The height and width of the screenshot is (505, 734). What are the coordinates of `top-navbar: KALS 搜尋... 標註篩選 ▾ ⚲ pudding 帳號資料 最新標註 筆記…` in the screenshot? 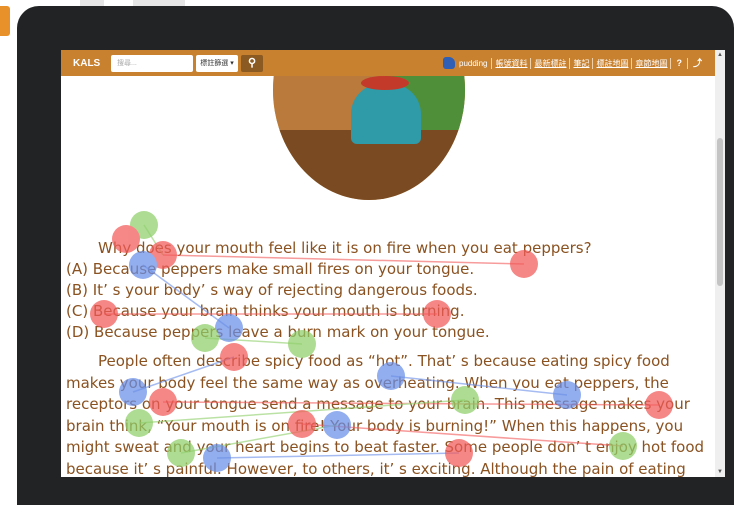 It's located at (388, 63).